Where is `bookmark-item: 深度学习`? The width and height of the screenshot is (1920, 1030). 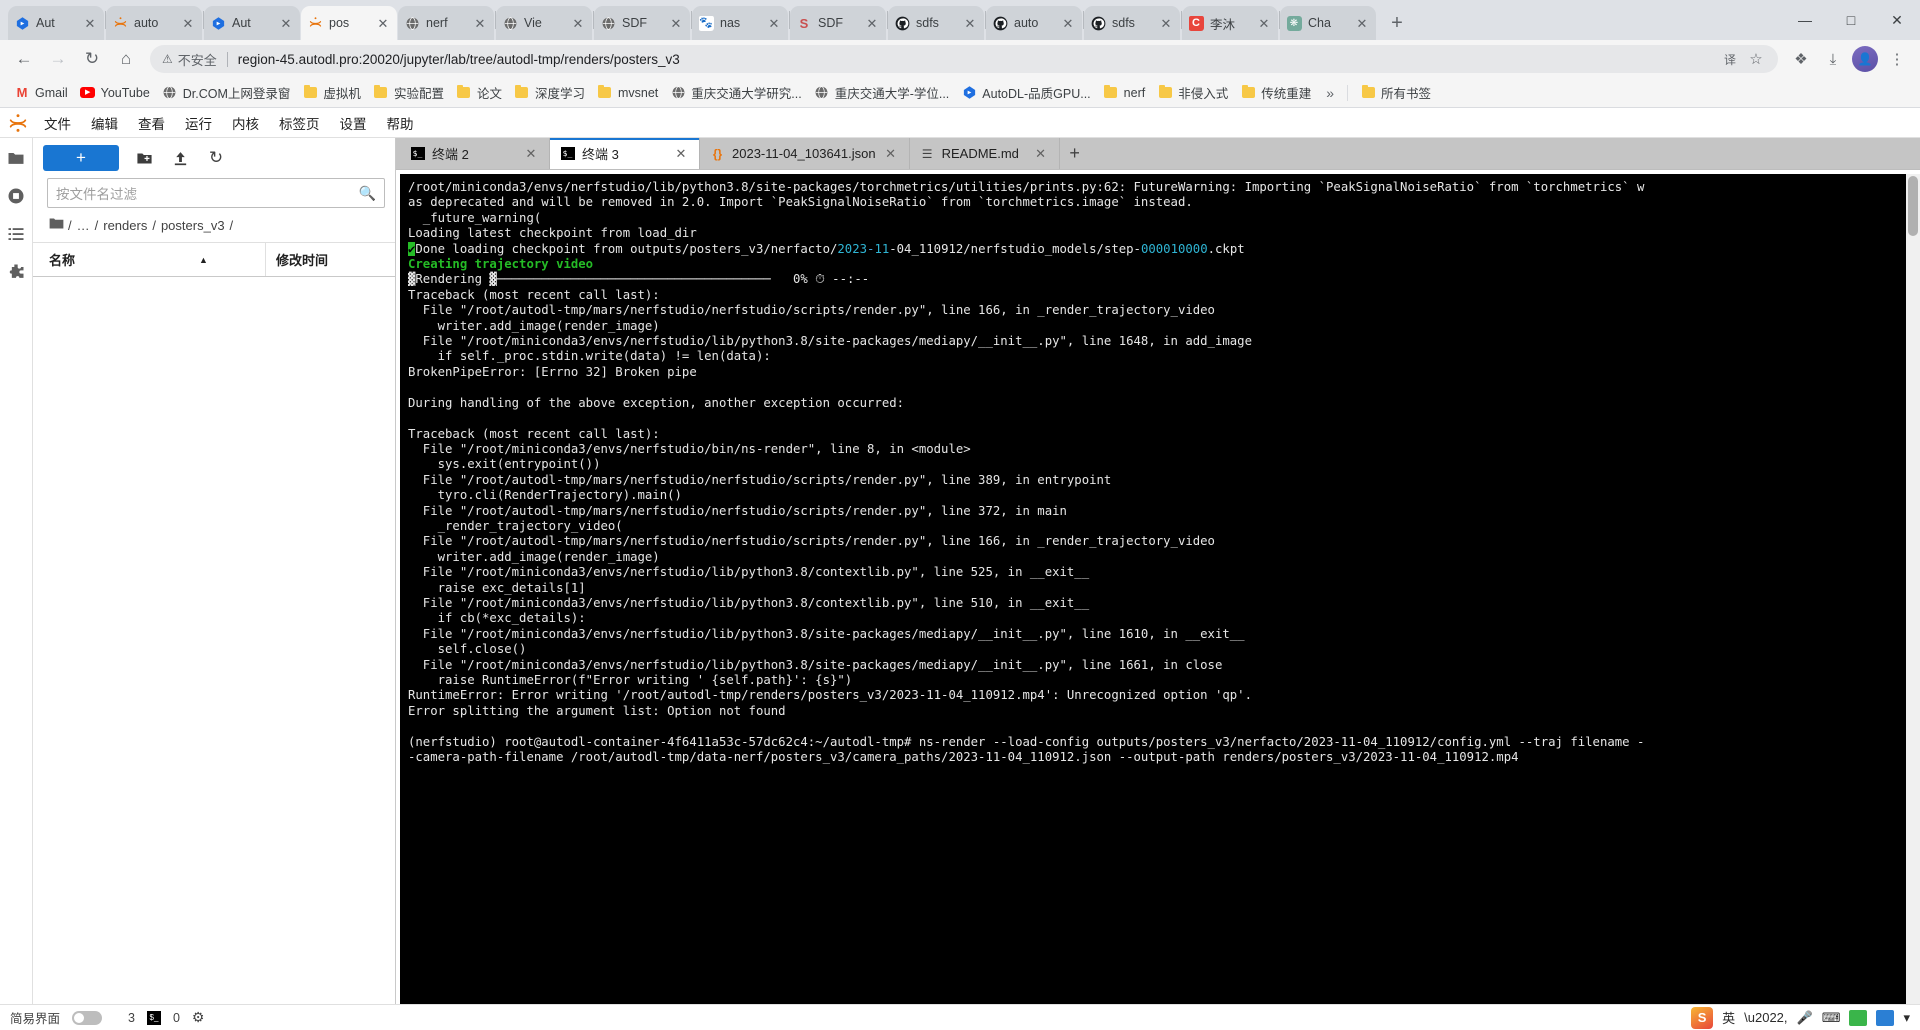 bookmark-item: 深度学习 is located at coordinates (549, 92).